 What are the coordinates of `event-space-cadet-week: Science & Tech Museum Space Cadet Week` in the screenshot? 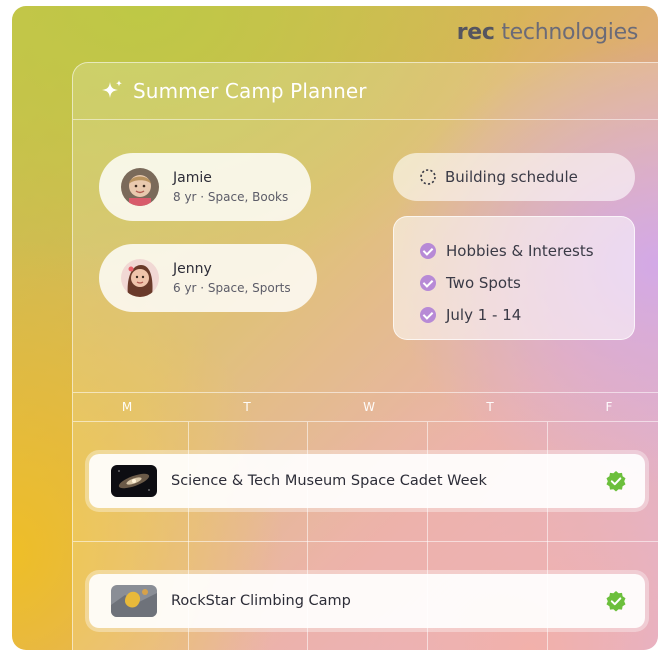 It's located at (367, 481).